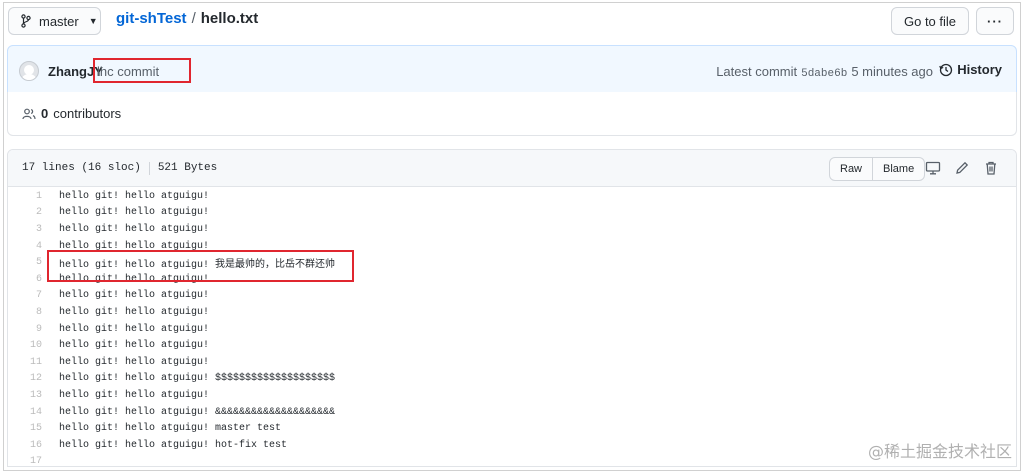 The height and width of the screenshot is (473, 1024). Describe the element at coordinates (512, 428) in the screenshot. I see `code-line: 15 hello git! hello atguigu! master test` at that location.